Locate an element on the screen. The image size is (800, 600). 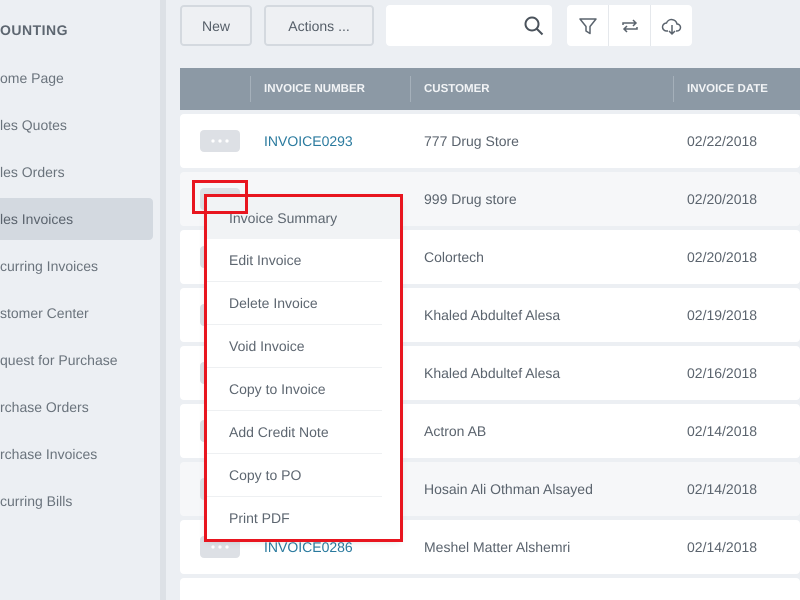
table-cell-text: Actron AB is located at coordinates (454, 431).